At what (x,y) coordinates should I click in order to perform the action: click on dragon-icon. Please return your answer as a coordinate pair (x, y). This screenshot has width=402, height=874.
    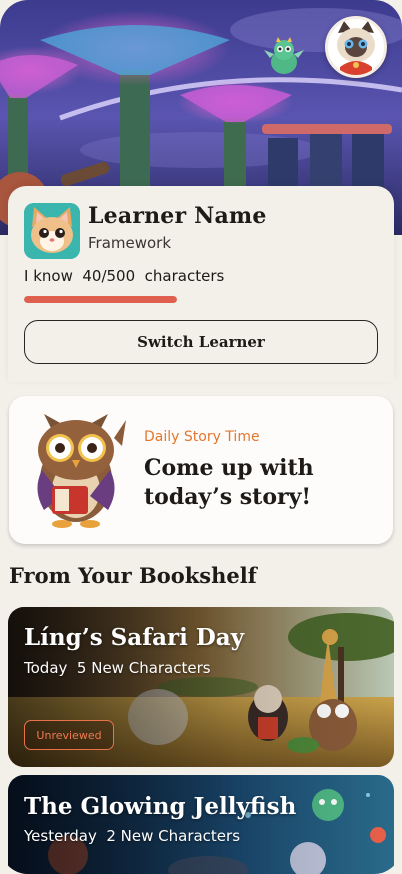
    Looking at the image, I should click on (284, 58).